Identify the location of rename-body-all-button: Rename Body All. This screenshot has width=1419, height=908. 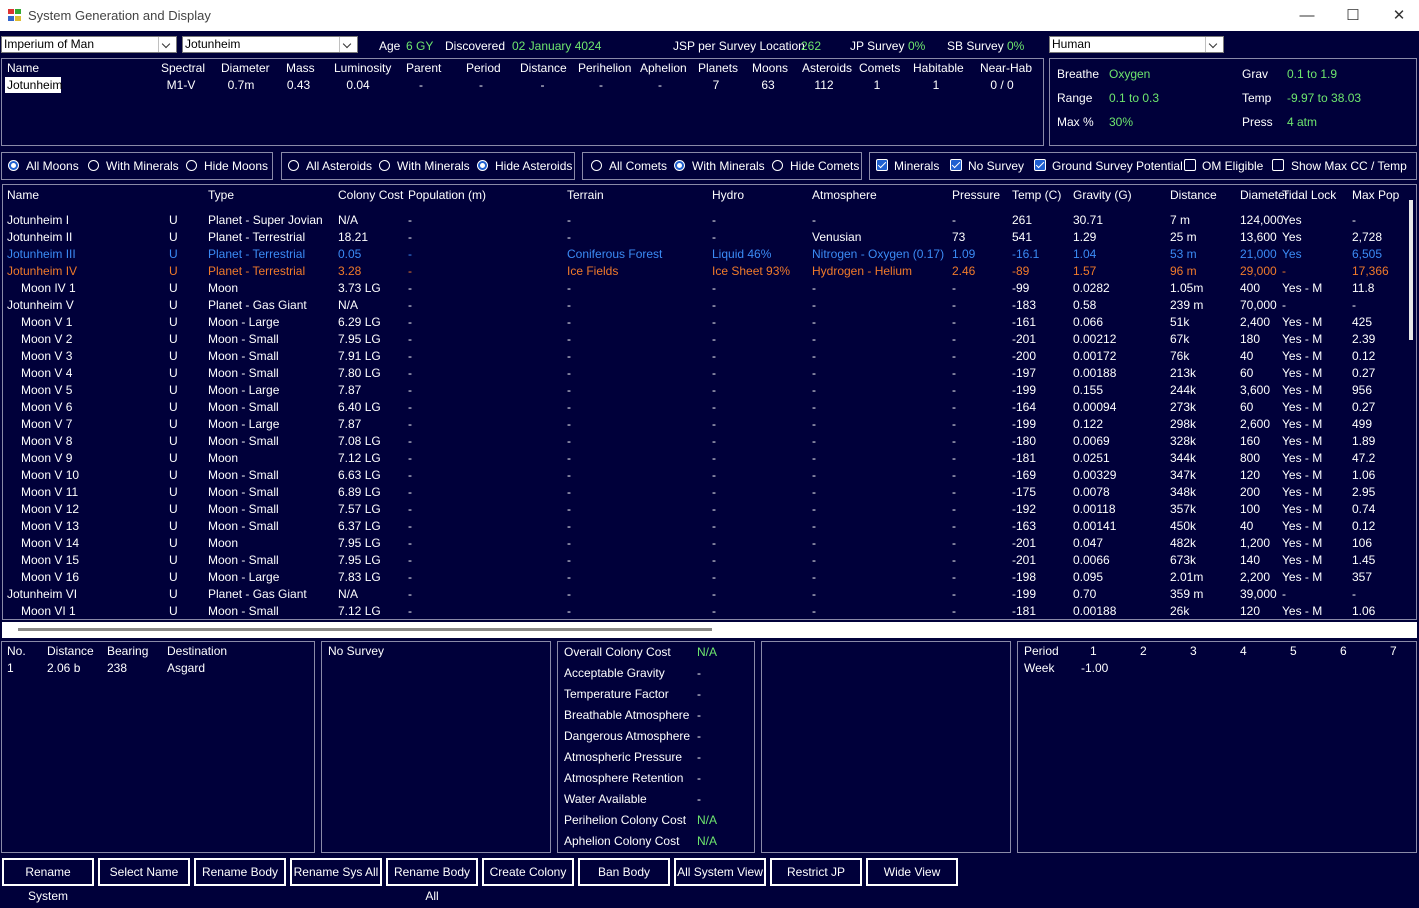
(432, 880).